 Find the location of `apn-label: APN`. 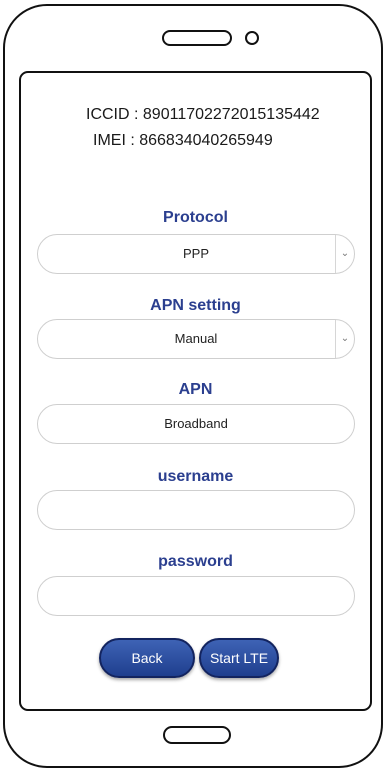

apn-label: APN is located at coordinates (195, 389).